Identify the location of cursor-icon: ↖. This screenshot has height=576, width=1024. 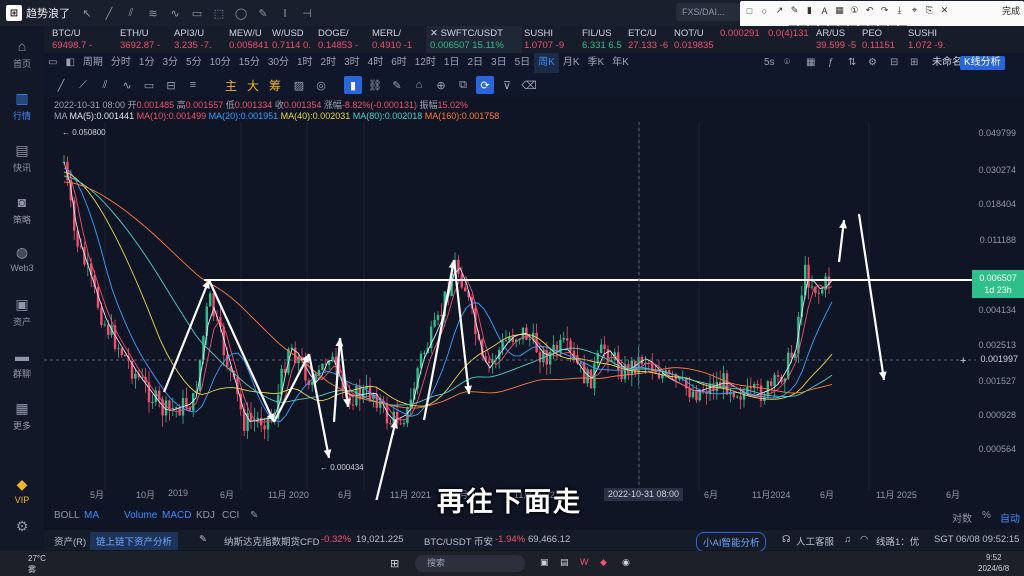
(87, 13).